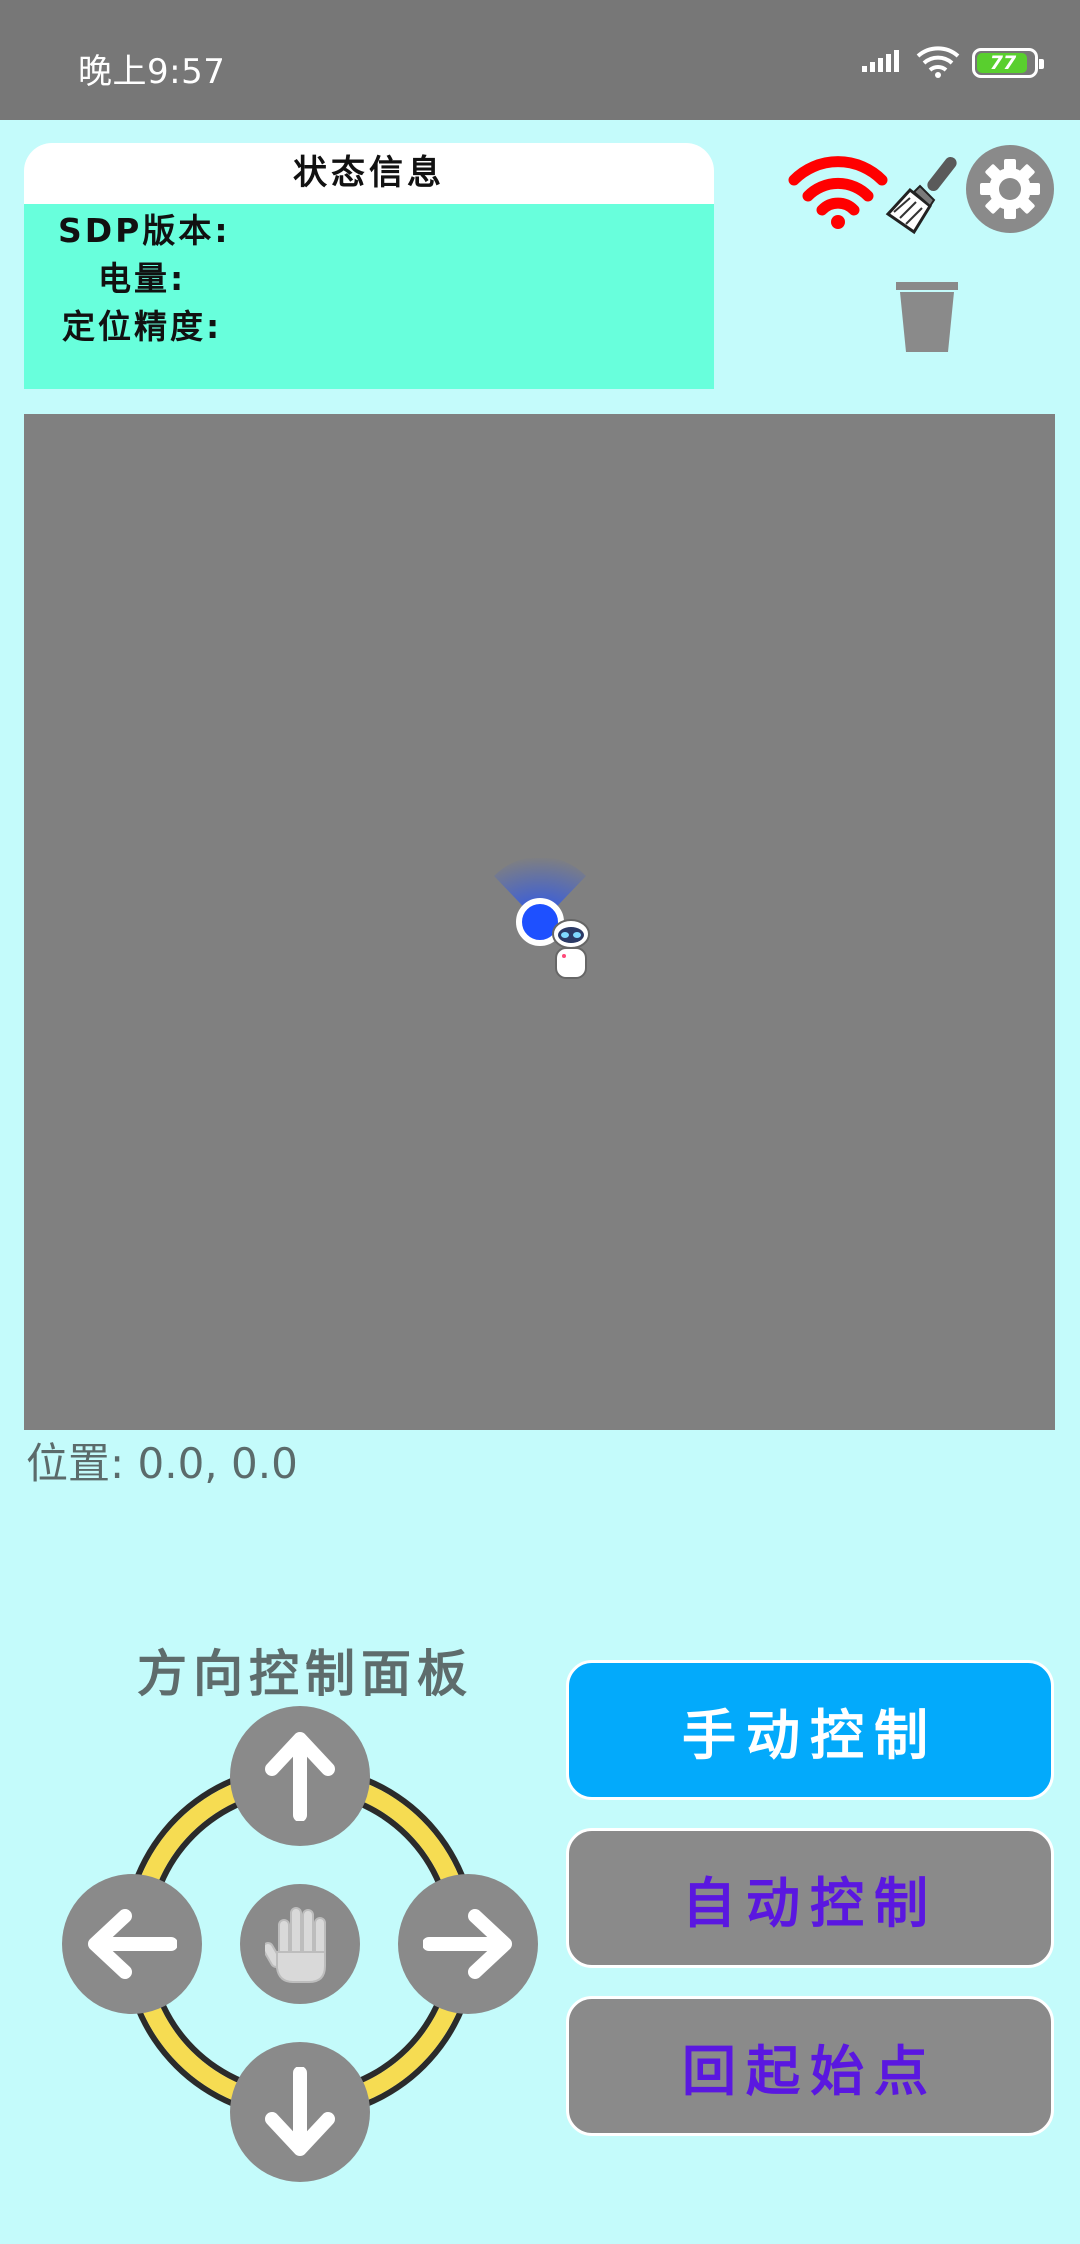  I want to click on move-right-button, so click(468, 1944).